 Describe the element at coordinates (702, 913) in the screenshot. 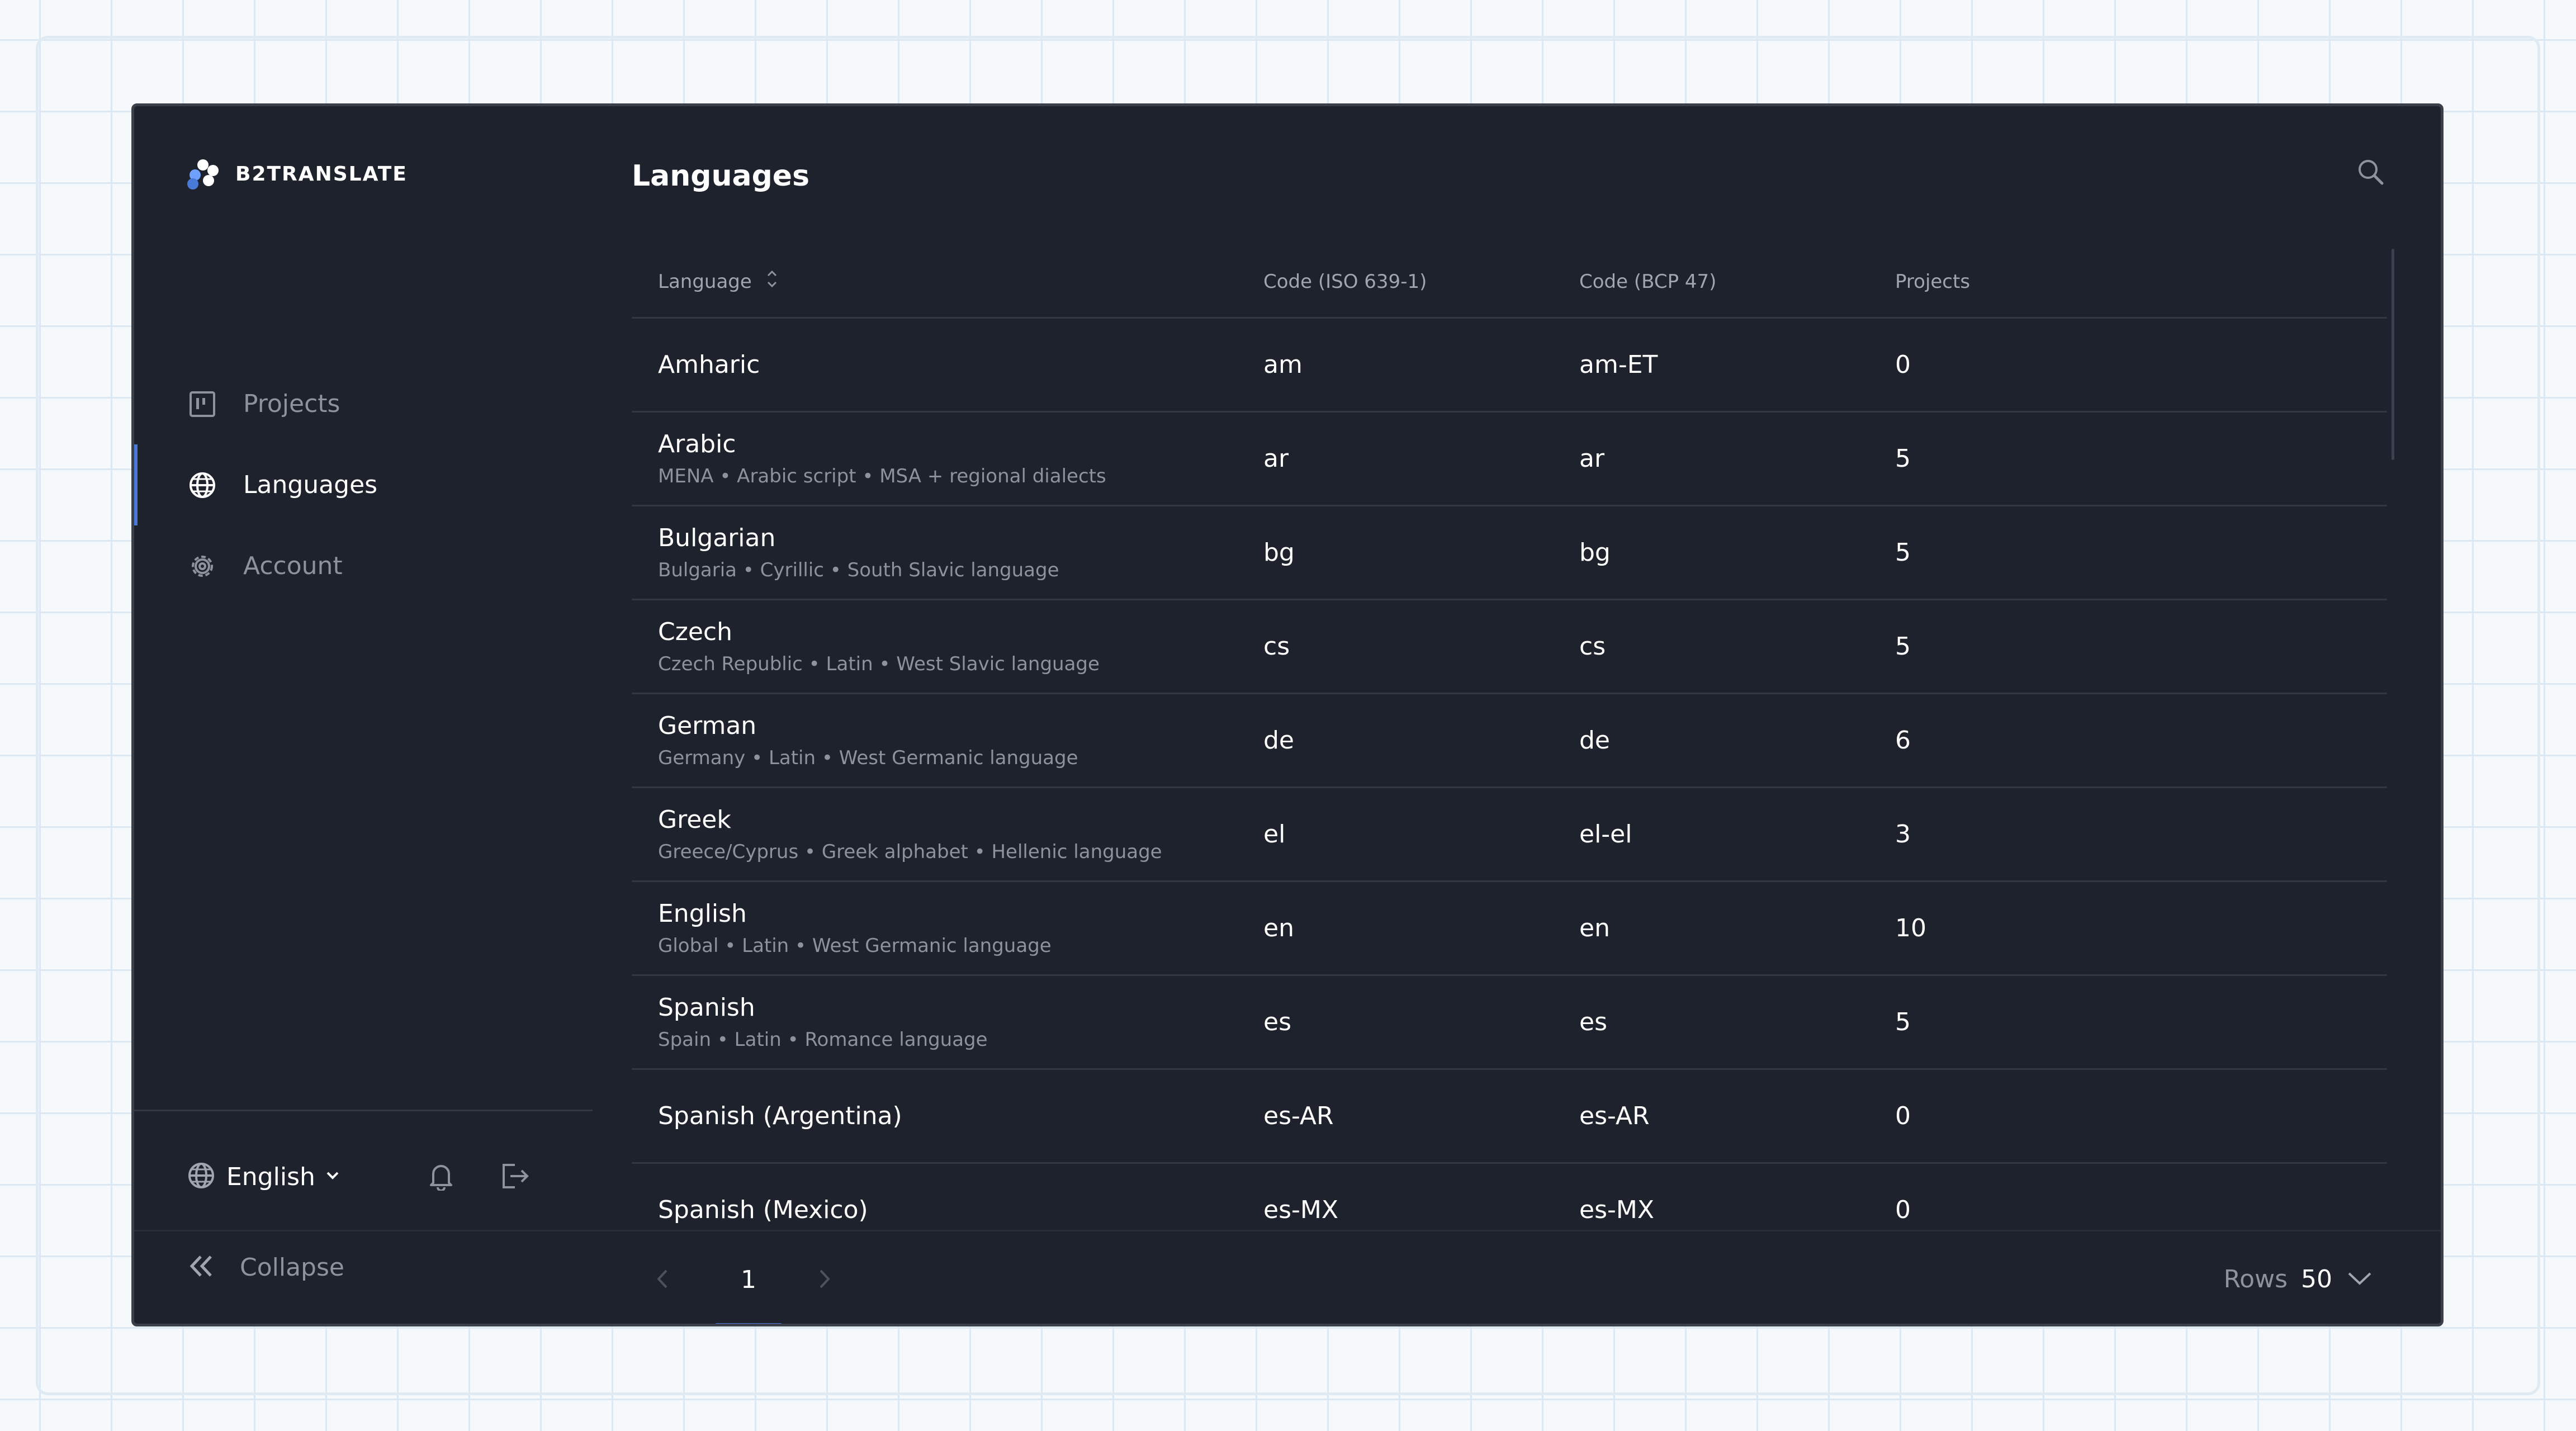

I see `language-name: English` at that location.